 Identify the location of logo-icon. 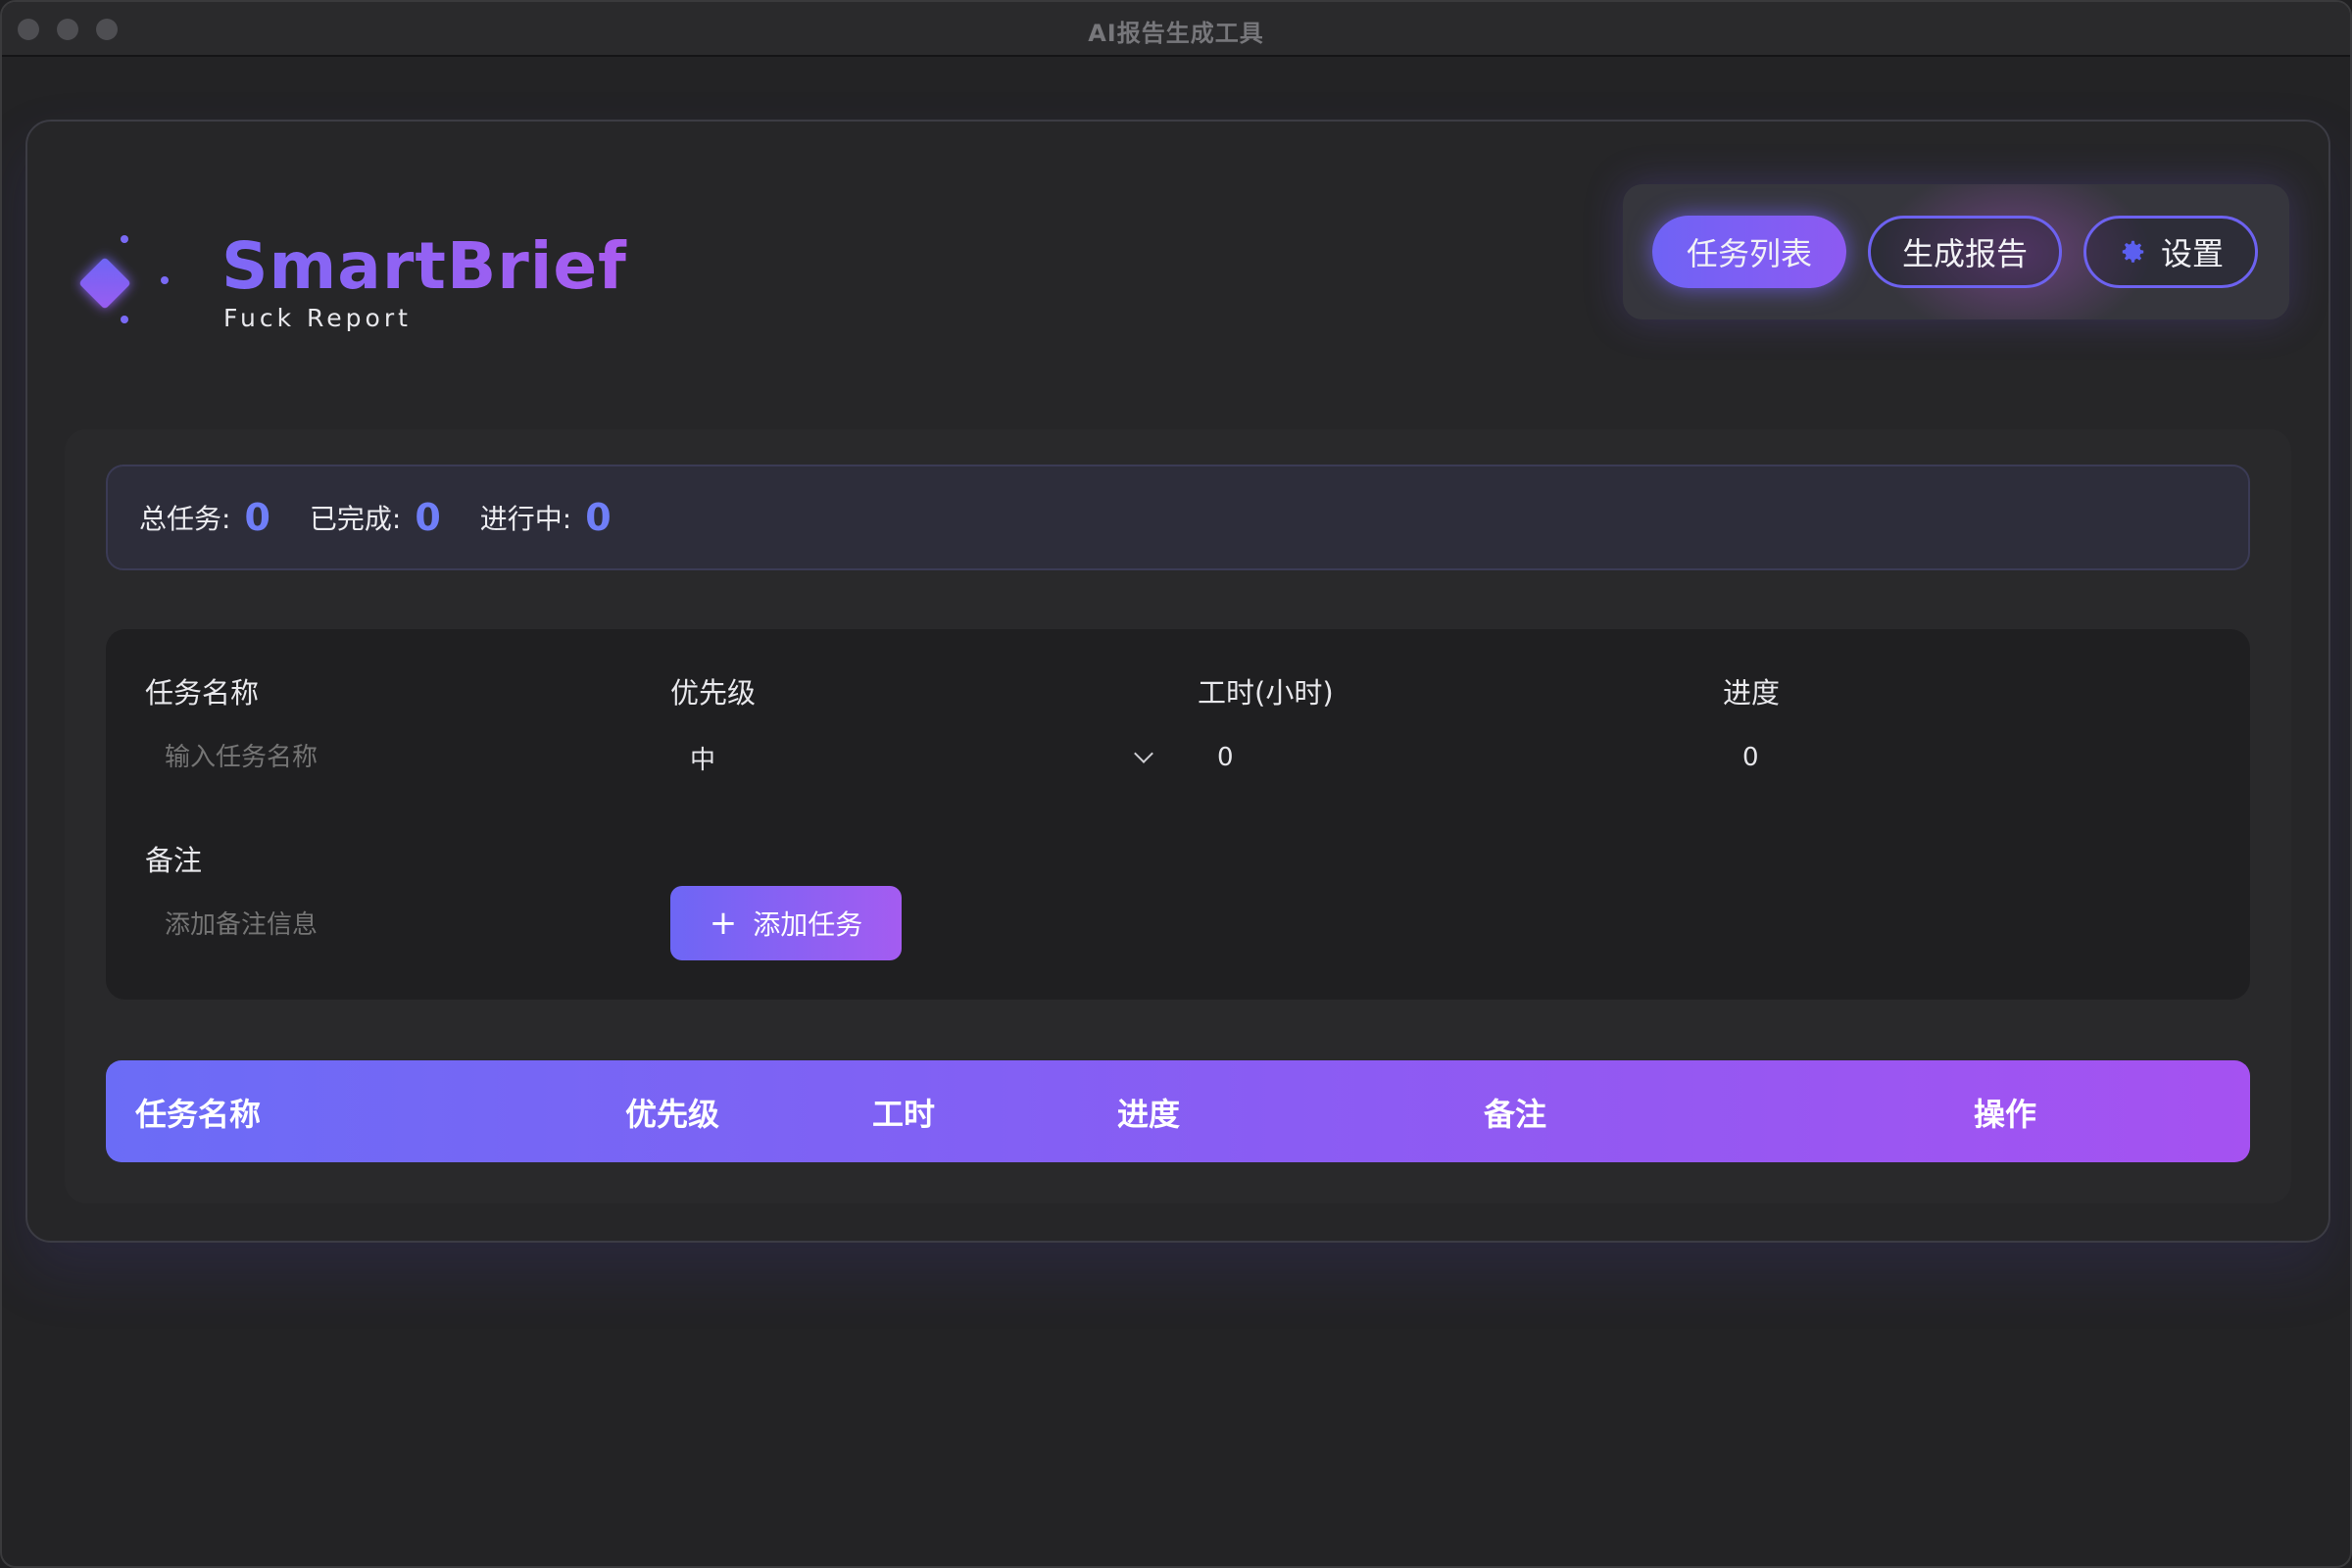
(124, 279).